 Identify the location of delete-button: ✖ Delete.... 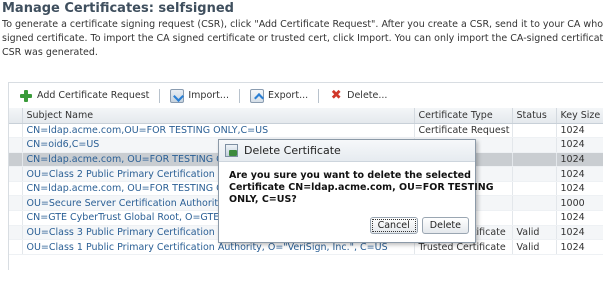
(358, 95).